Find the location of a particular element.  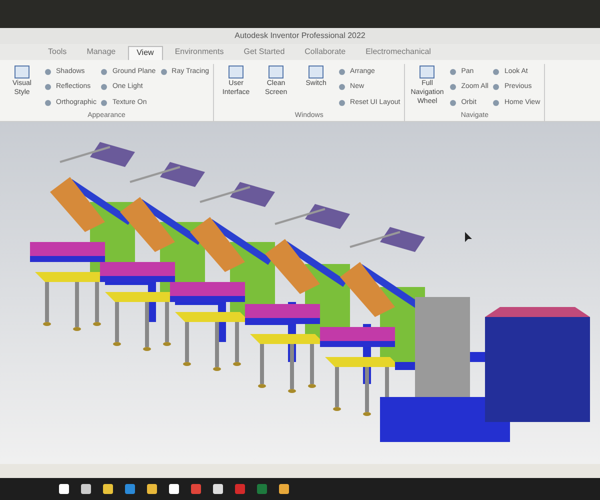

cursor-icon is located at coordinates (468, 237).